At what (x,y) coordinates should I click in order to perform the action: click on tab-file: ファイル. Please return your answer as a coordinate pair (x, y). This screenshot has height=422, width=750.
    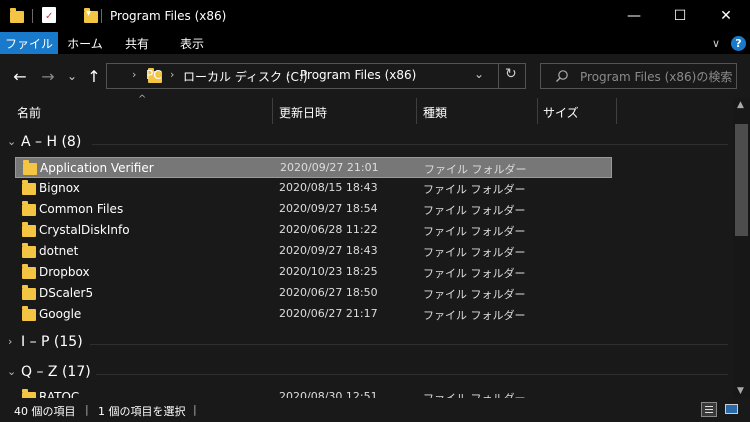
    Looking at the image, I should click on (29, 43).